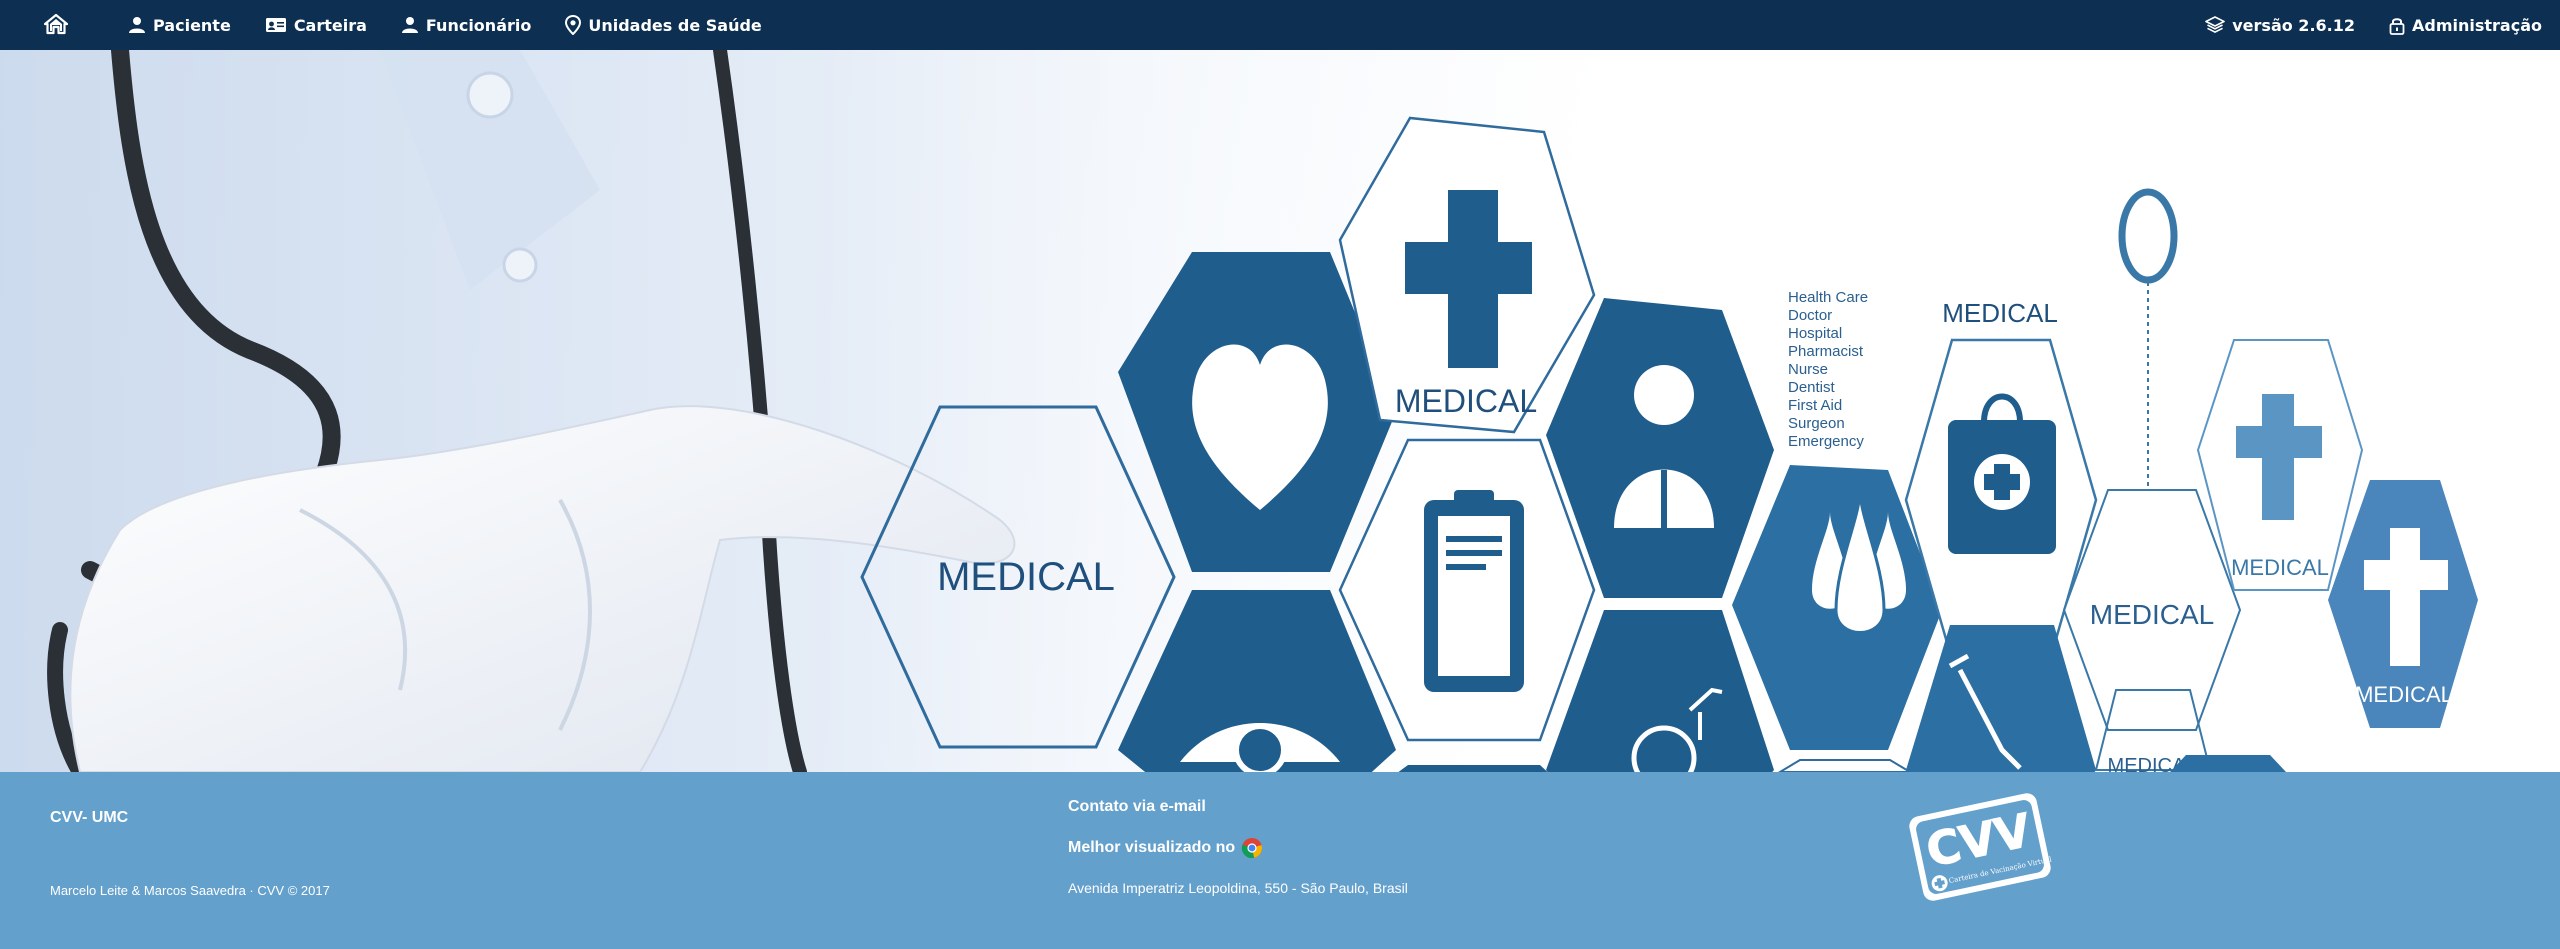  Describe the element at coordinates (2001, 698) in the screenshot. I see `hexagon-syringe` at that location.